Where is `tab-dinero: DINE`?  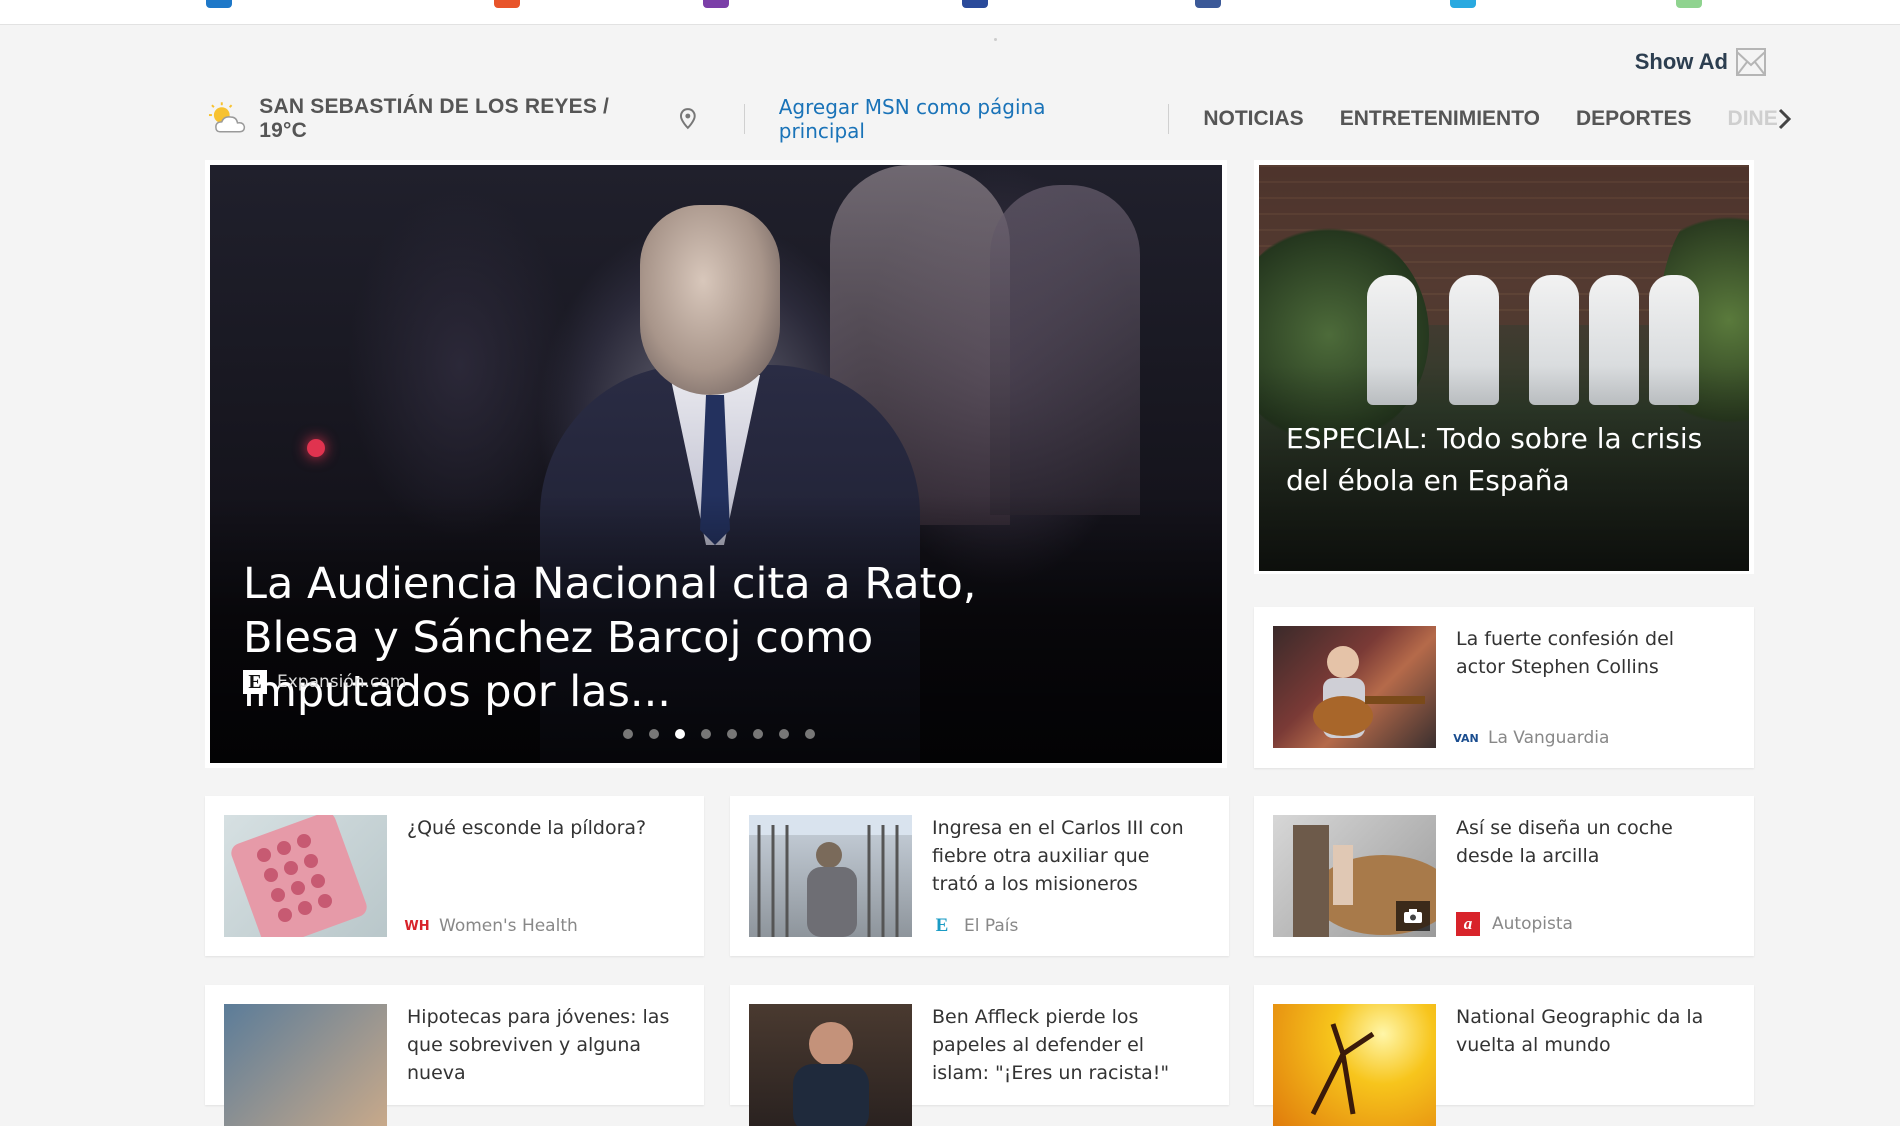 tab-dinero: DINE is located at coordinates (1753, 119).